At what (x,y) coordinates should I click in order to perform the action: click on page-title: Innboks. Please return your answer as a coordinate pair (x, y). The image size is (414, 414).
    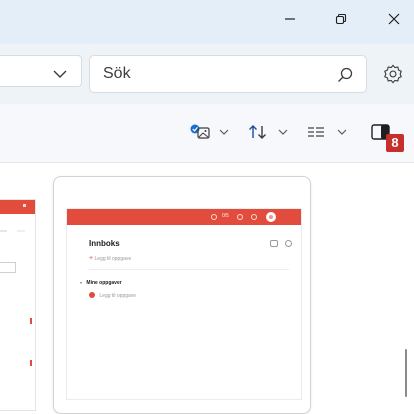
    Looking at the image, I should click on (104, 243).